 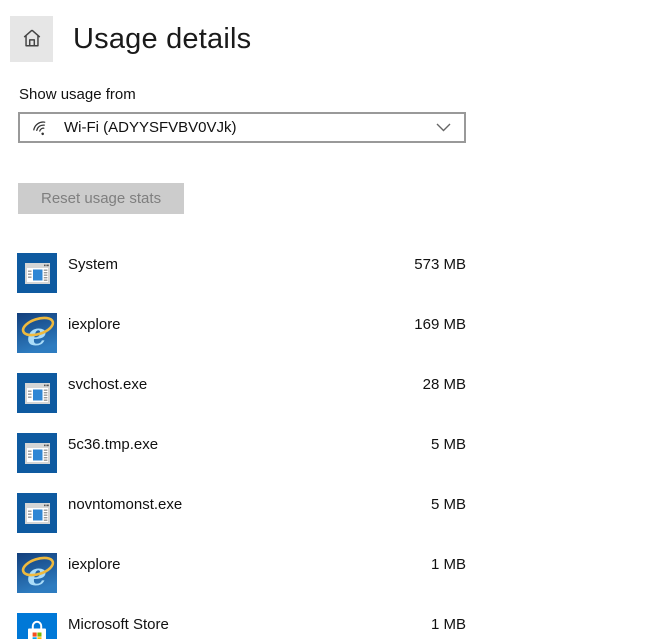 I want to click on home-button, so click(x=31, y=39).